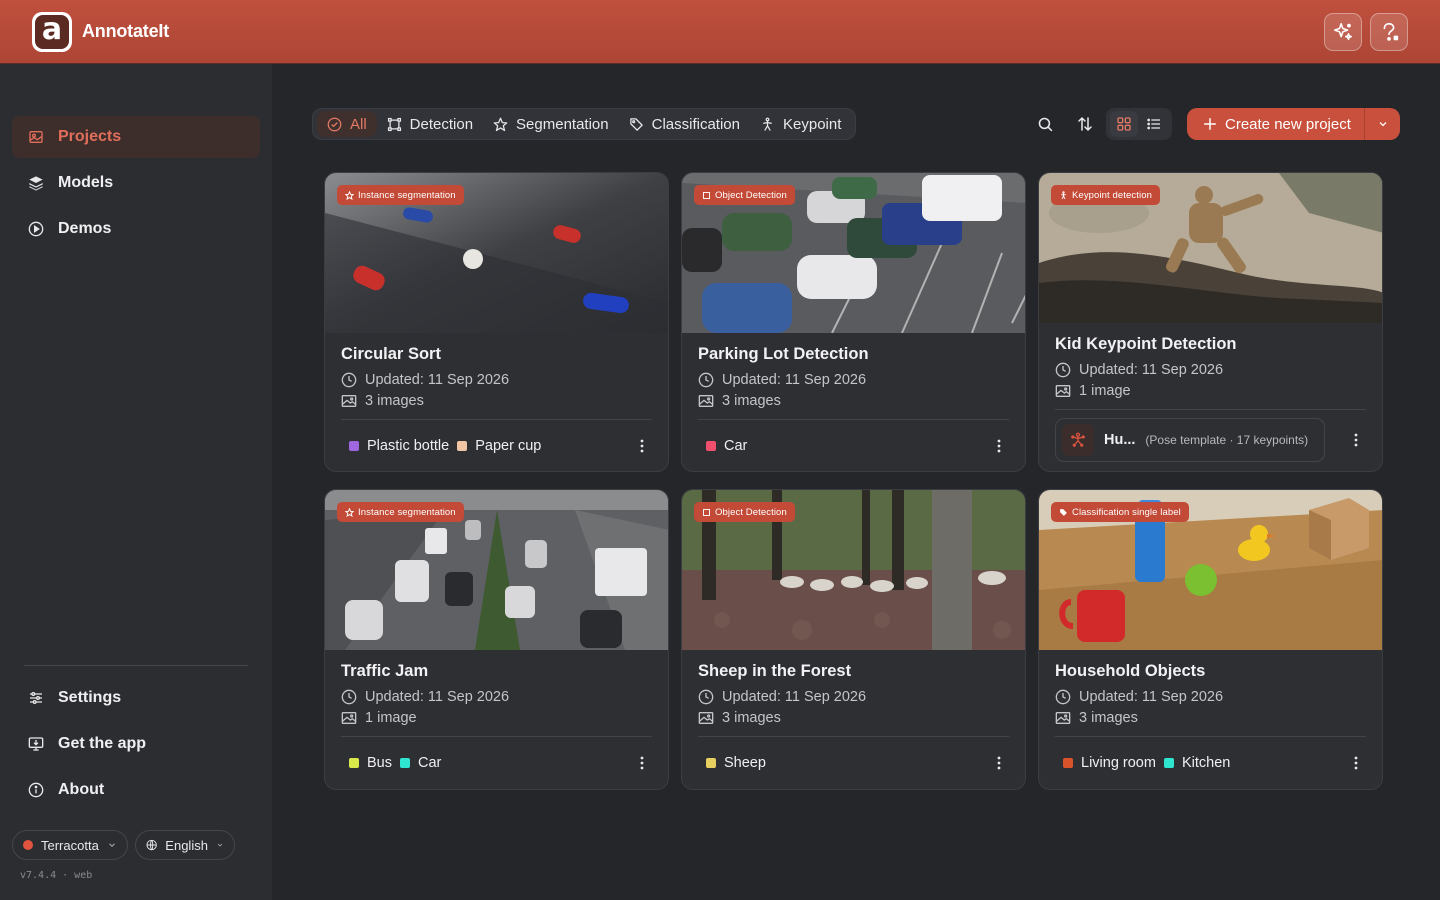 This screenshot has height=900, width=1440. I want to click on sliders-icon, so click(36, 698).